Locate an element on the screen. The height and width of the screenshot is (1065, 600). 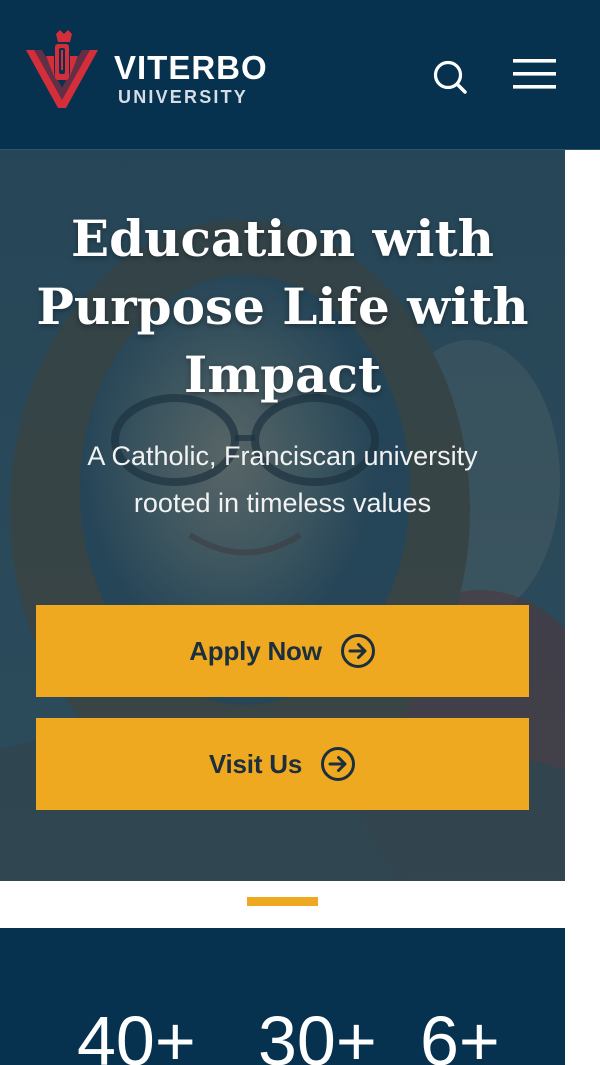
slide-indicator is located at coordinates (282, 901).